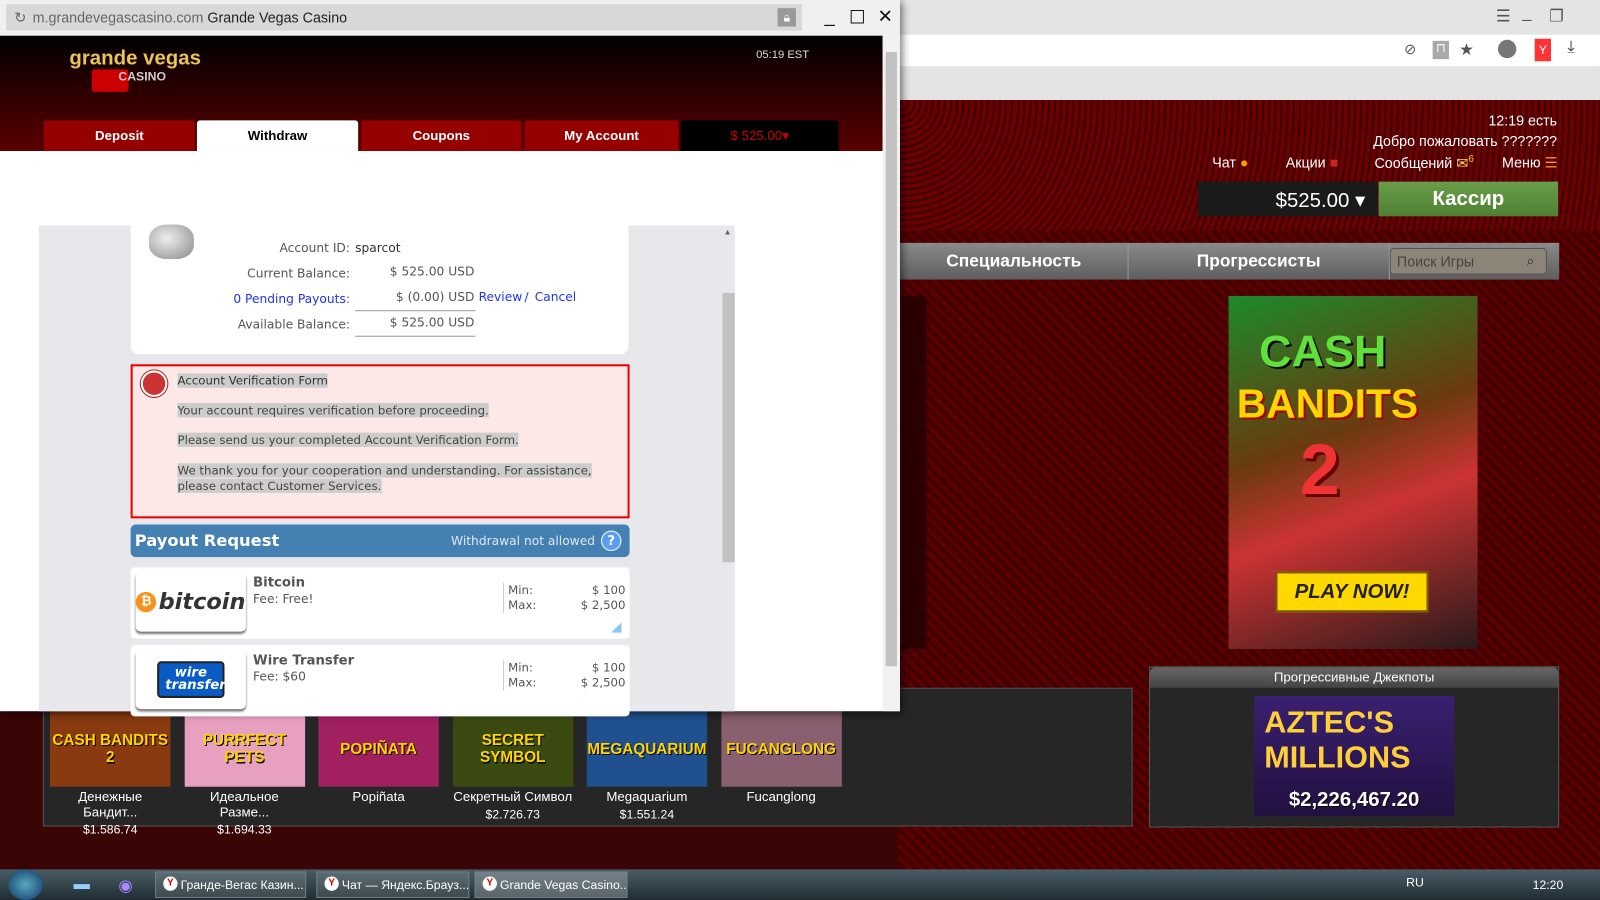  I want to click on cancel-link: Cancel, so click(555, 297).